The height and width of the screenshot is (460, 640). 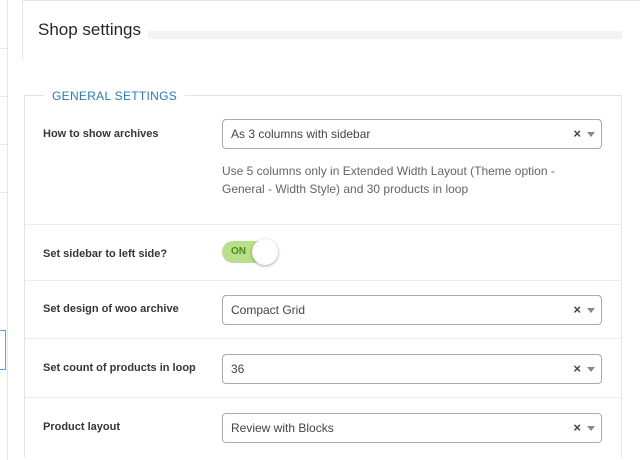 I want to click on design-select-value: Compact Grid, so click(x=268, y=310).